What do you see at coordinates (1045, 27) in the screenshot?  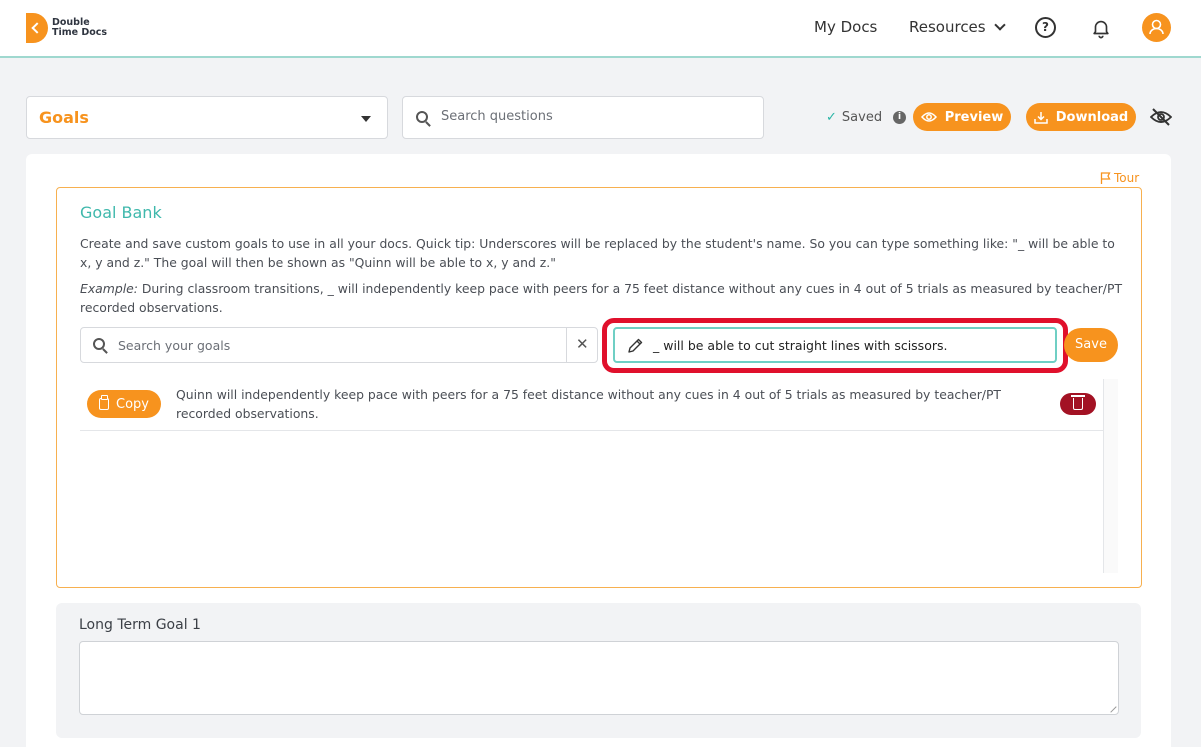 I see `help-icon: ?` at bounding box center [1045, 27].